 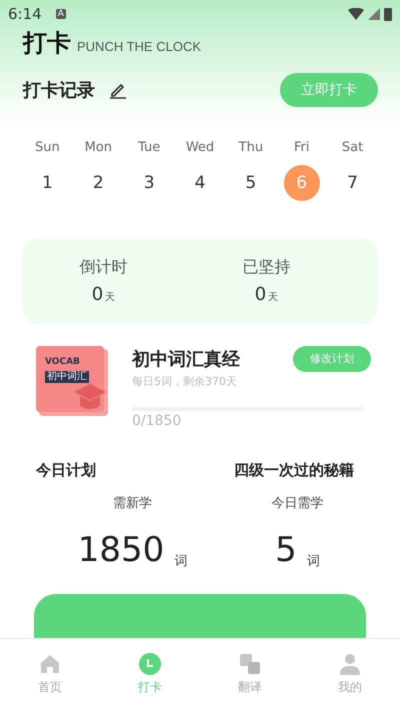 What do you see at coordinates (250, 664) in the screenshot?
I see `translate-icon` at bounding box center [250, 664].